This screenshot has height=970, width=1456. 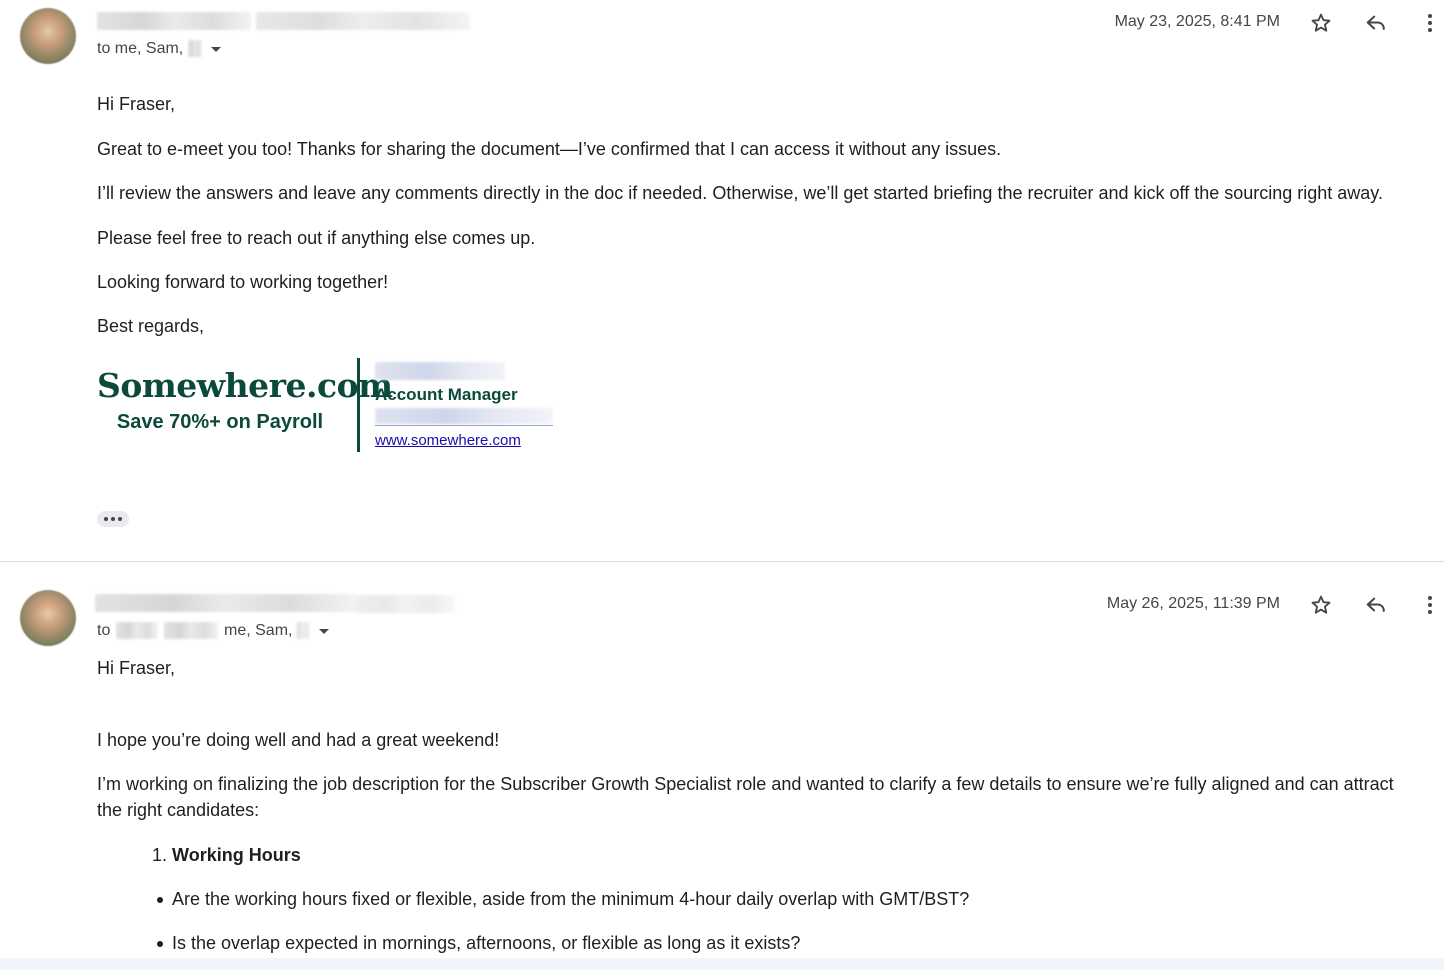 I want to click on message-divider, so click(x=722, y=561).